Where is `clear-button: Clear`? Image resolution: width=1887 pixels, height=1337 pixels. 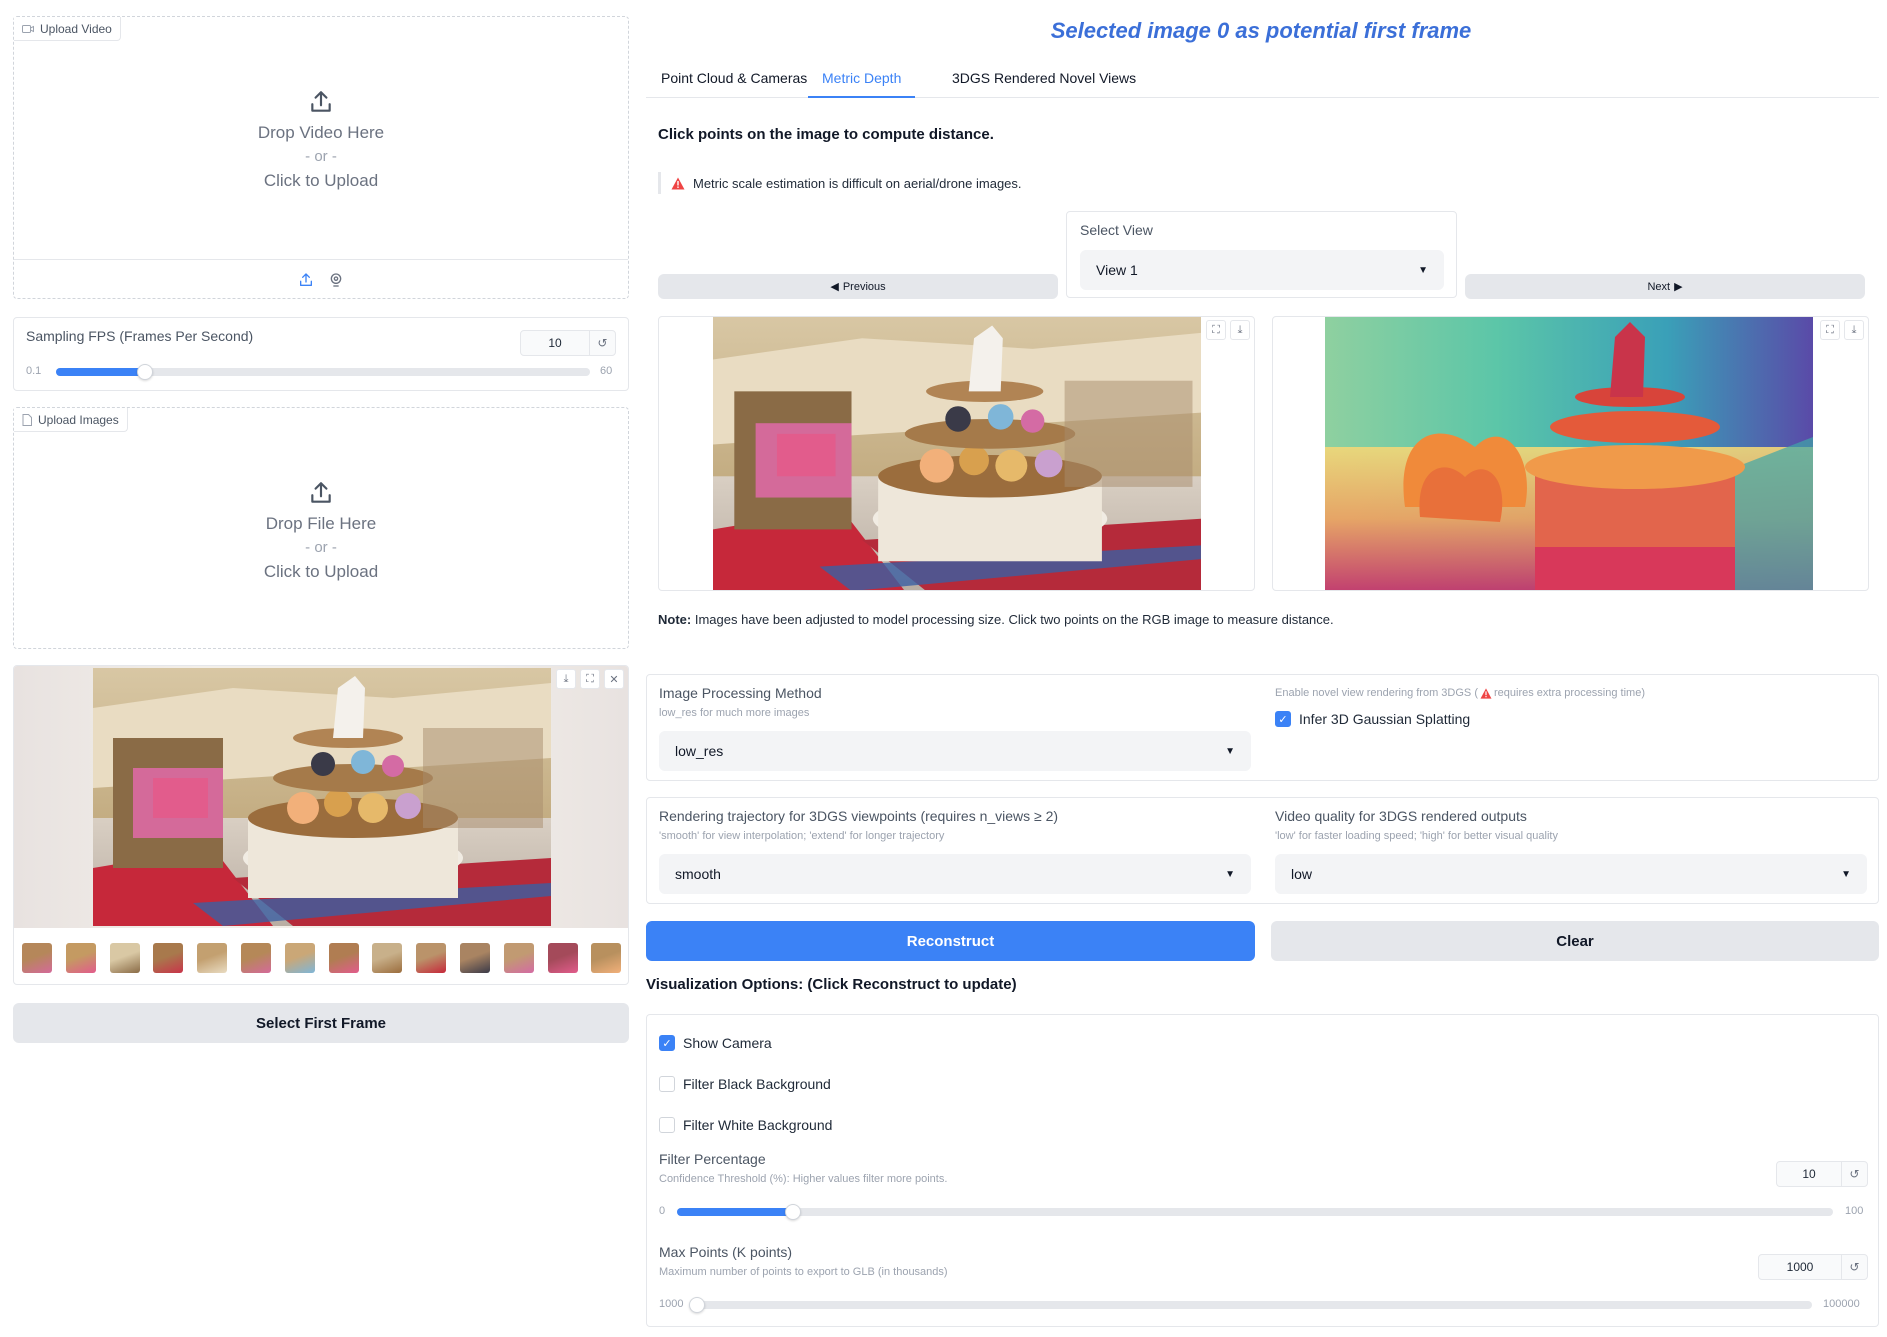 clear-button: Clear is located at coordinates (1575, 941).